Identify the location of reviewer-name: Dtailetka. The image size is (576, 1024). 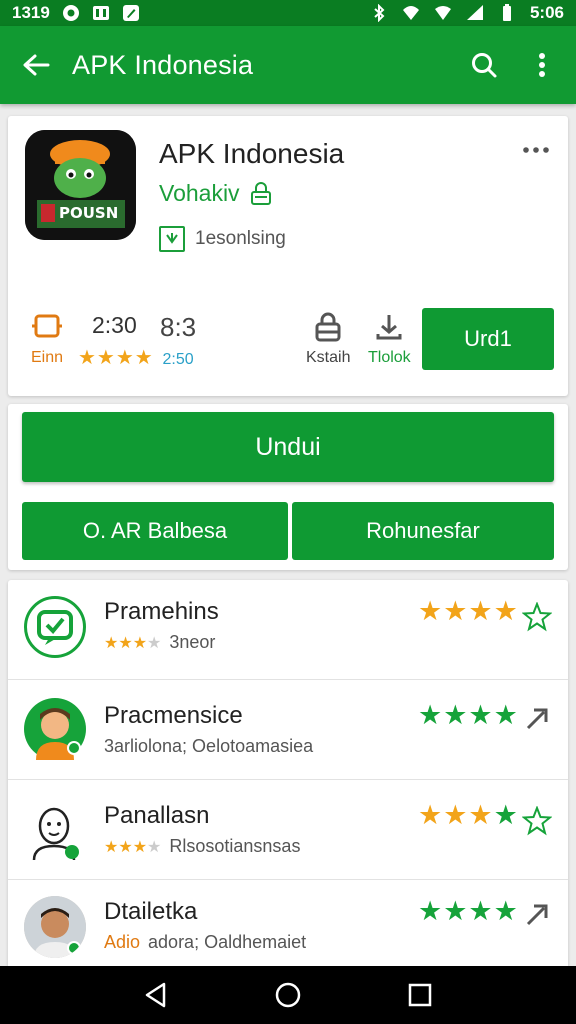
(151, 911).